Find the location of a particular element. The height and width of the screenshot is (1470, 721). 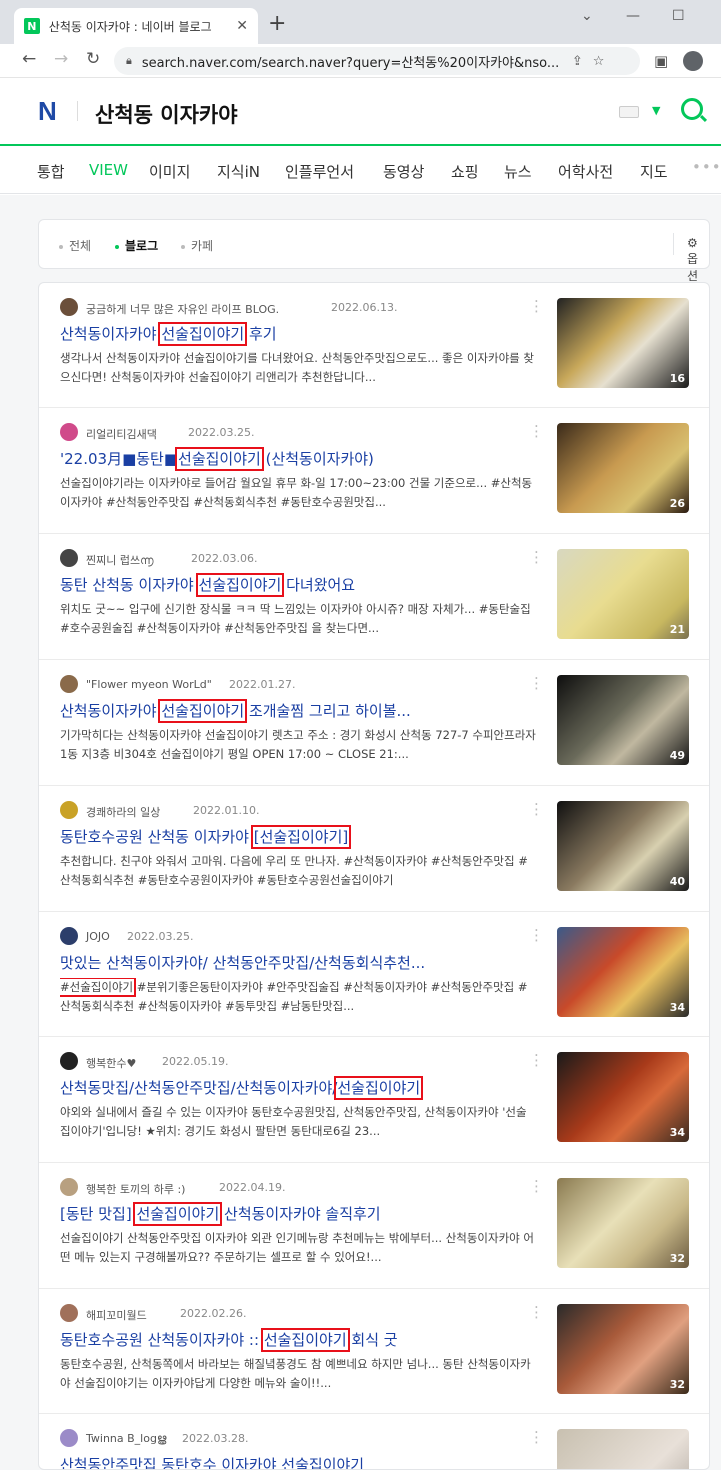

tab-video: 동영상 is located at coordinates (403, 171).